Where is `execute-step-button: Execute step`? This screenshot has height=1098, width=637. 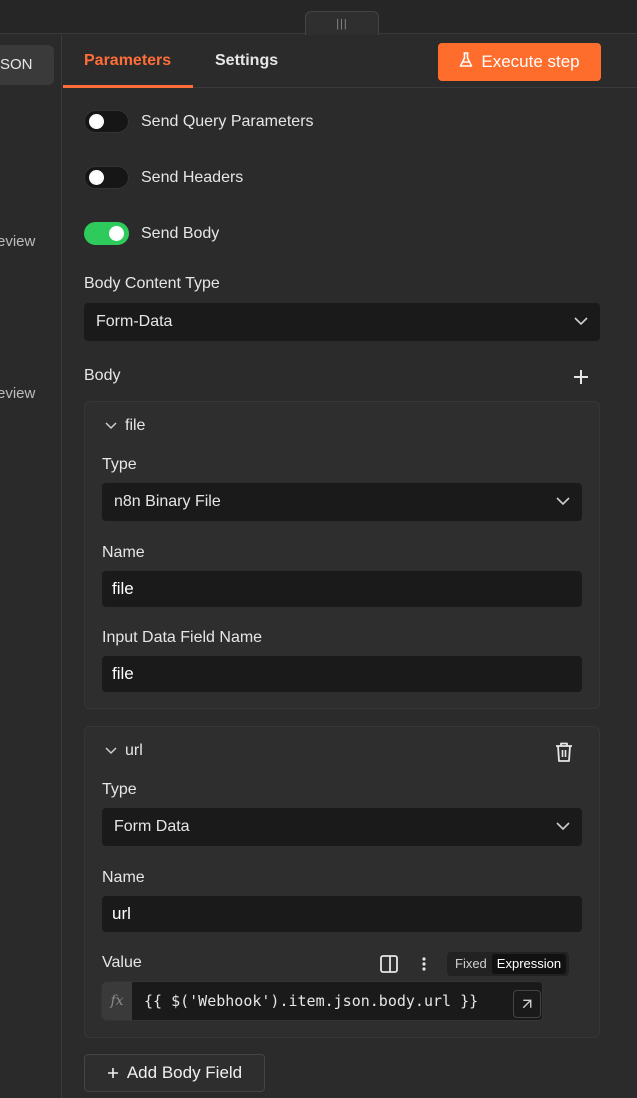 execute-step-button: Execute step is located at coordinates (519, 62).